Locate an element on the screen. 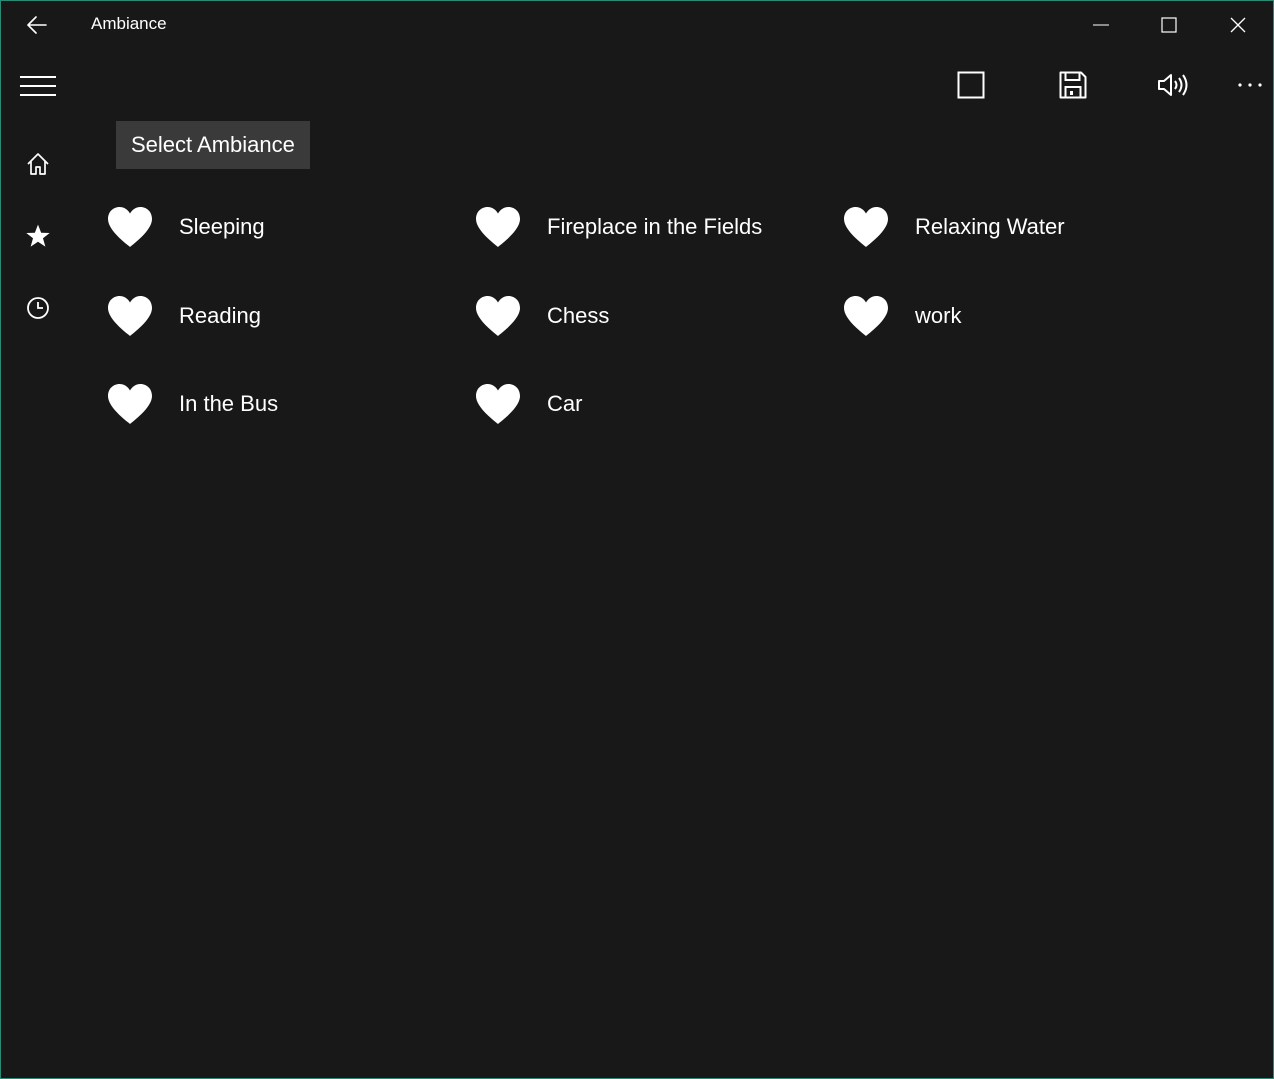 Image resolution: width=1274 pixels, height=1079 pixels. volume-icon is located at coordinates (1173, 85).